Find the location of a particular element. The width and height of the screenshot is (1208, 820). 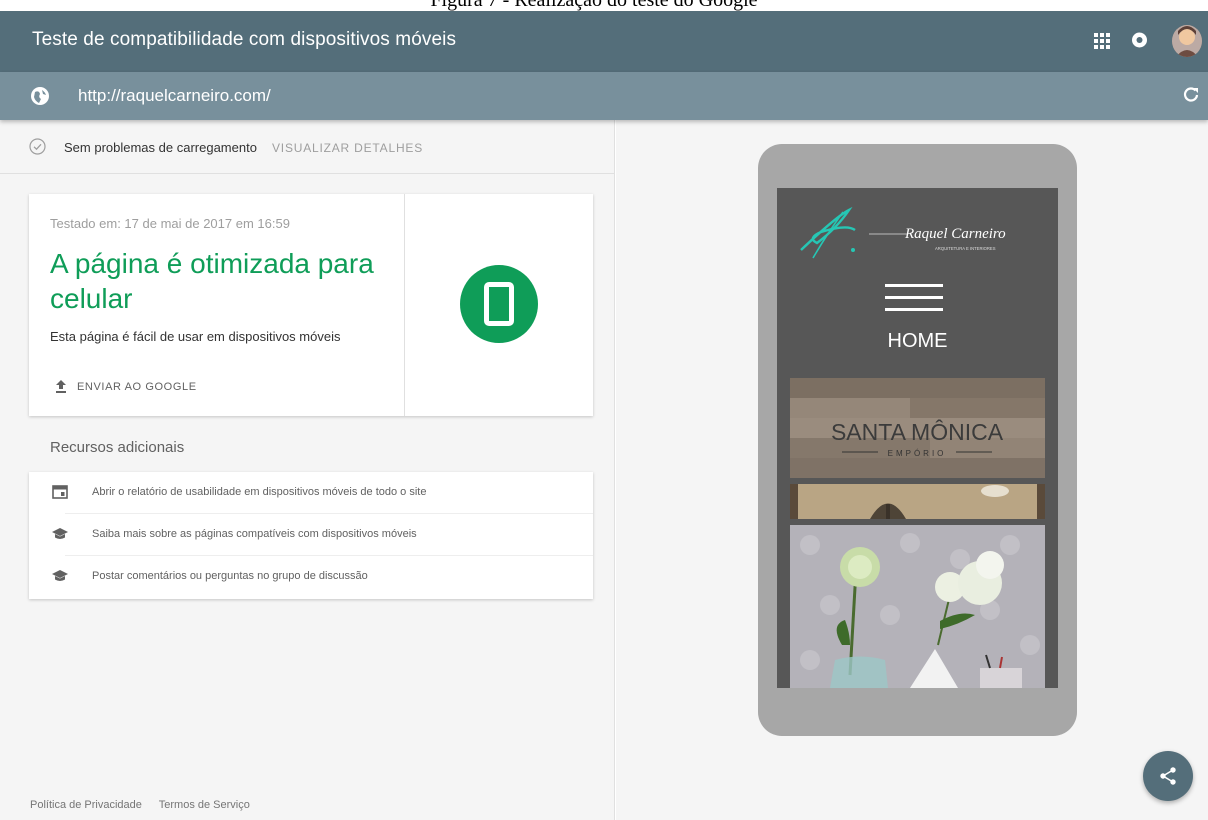

loading-status-text: Sem problemas de carregamento is located at coordinates (160, 147).